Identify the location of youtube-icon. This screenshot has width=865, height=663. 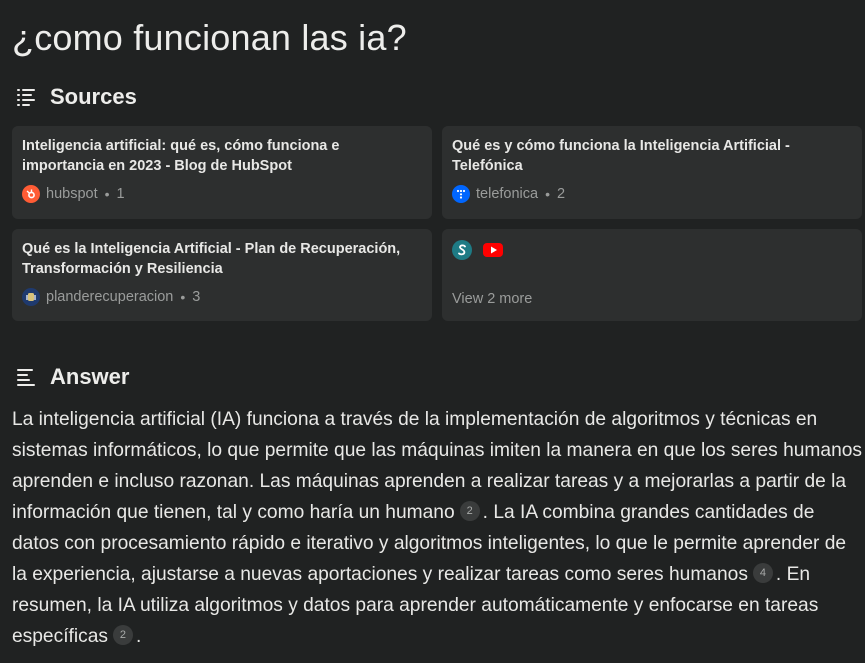
(493, 250).